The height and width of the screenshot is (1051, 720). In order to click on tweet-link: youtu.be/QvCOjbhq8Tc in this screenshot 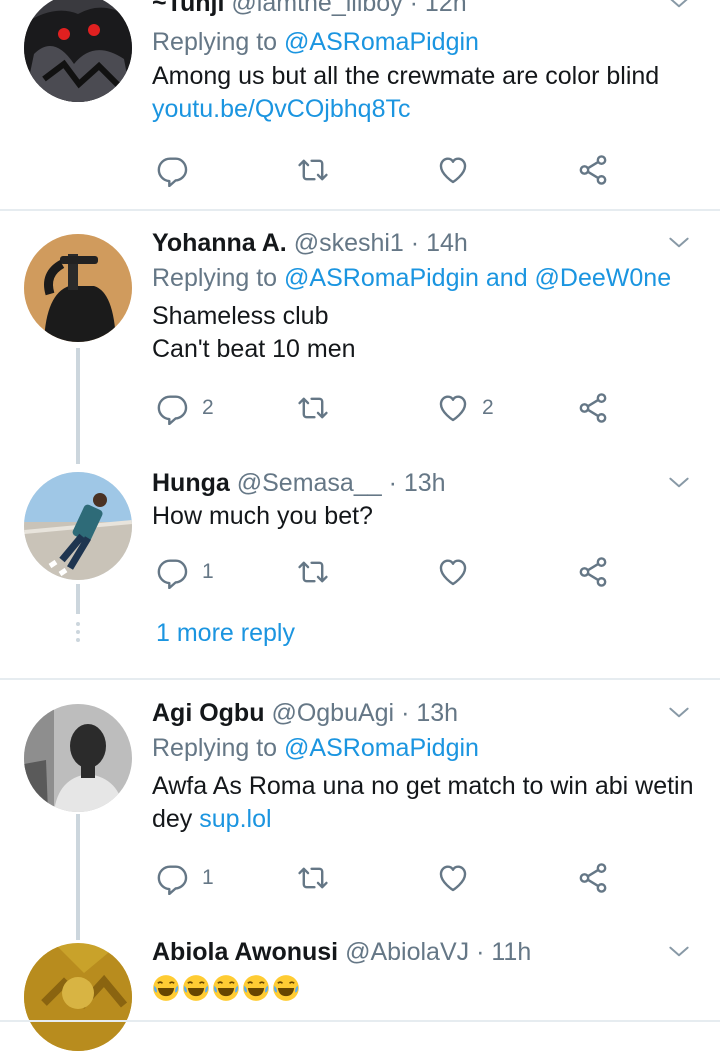, I will do `click(422, 109)`.